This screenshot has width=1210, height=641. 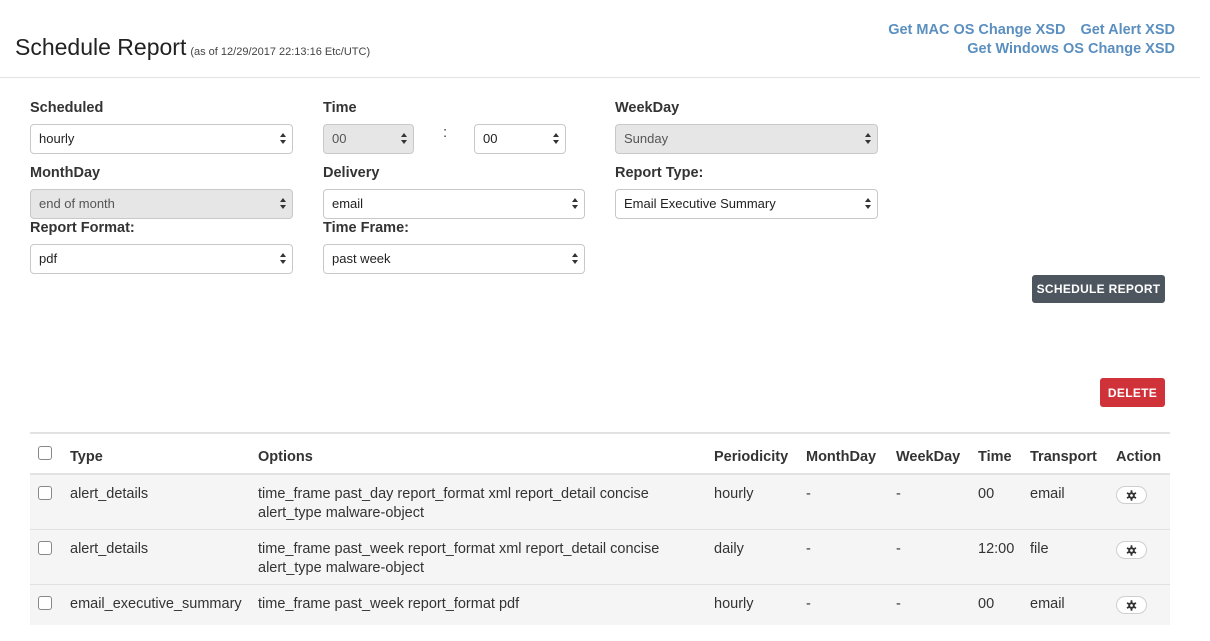 I want to click on delivery-select: email, so click(x=454, y=204).